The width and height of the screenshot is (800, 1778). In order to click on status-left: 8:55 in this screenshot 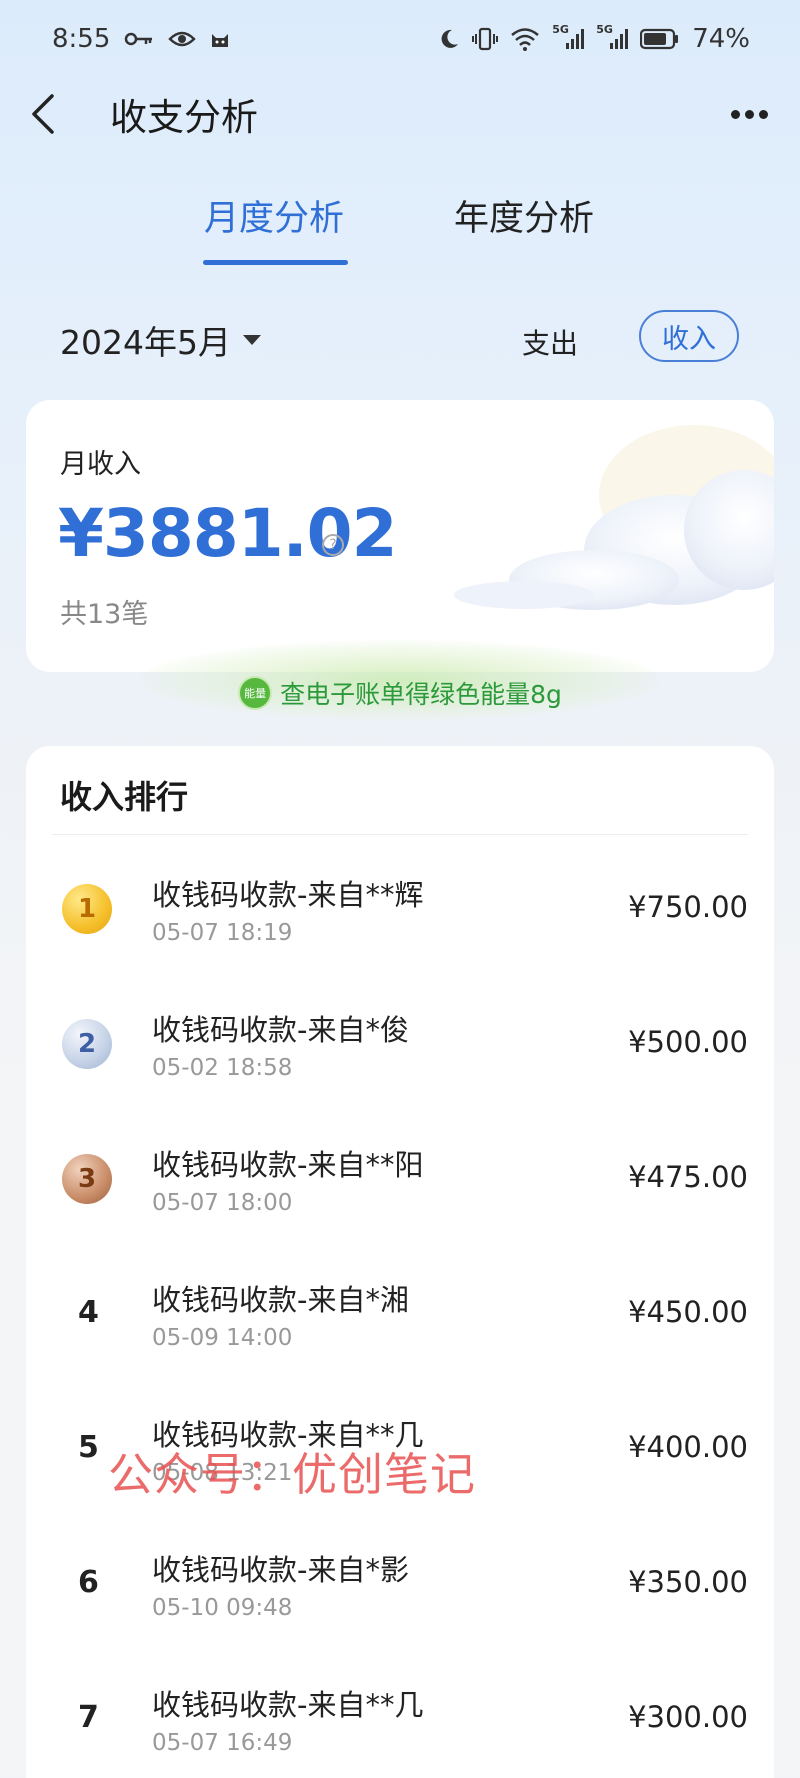, I will do `click(141, 39)`.